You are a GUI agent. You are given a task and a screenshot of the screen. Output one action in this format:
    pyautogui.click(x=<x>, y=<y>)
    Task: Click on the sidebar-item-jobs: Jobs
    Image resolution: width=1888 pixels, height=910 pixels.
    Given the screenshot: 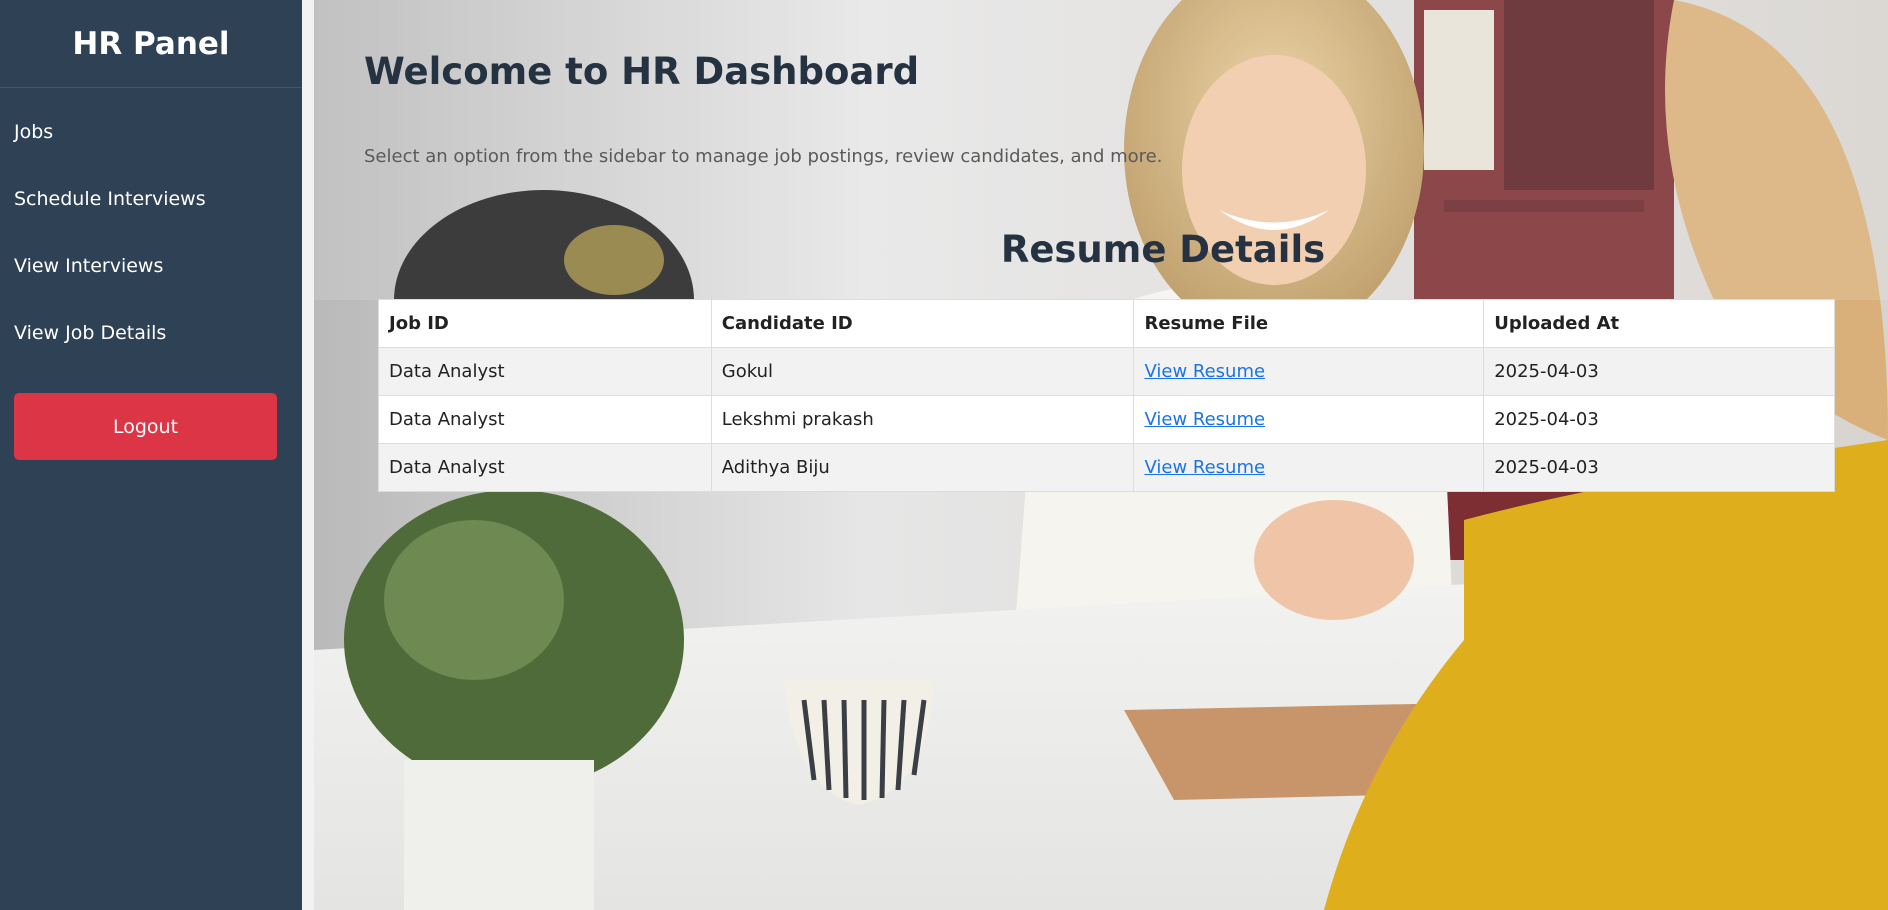 What is the action you would take?
    pyautogui.click(x=151, y=131)
    